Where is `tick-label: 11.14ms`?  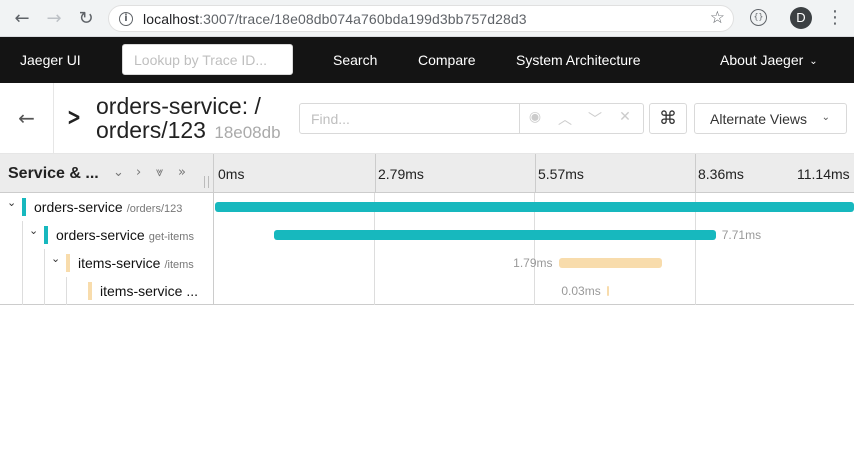 tick-label: 11.14ms is located at coordinates (823, 174).